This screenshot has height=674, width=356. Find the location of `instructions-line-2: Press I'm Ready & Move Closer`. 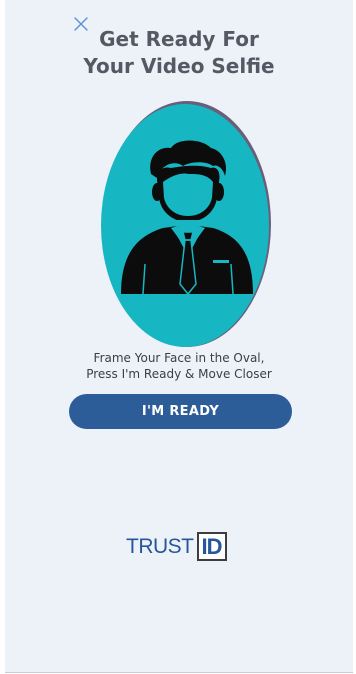

instructions-line-2: Press I'm Ready & Move Closer is located at coordinates (179, 374).